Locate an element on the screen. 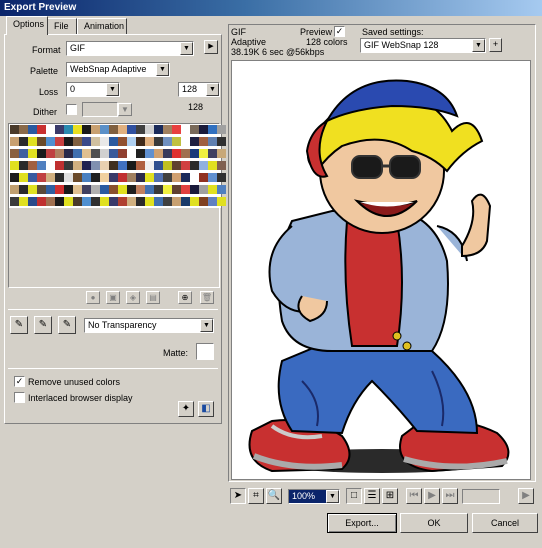  pointer-icon: ➤ is located at coordinates (238, 496).